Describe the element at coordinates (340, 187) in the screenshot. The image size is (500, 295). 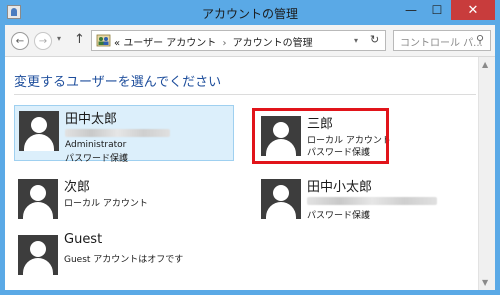
I see `account-name: 田中小太郎` at that location.